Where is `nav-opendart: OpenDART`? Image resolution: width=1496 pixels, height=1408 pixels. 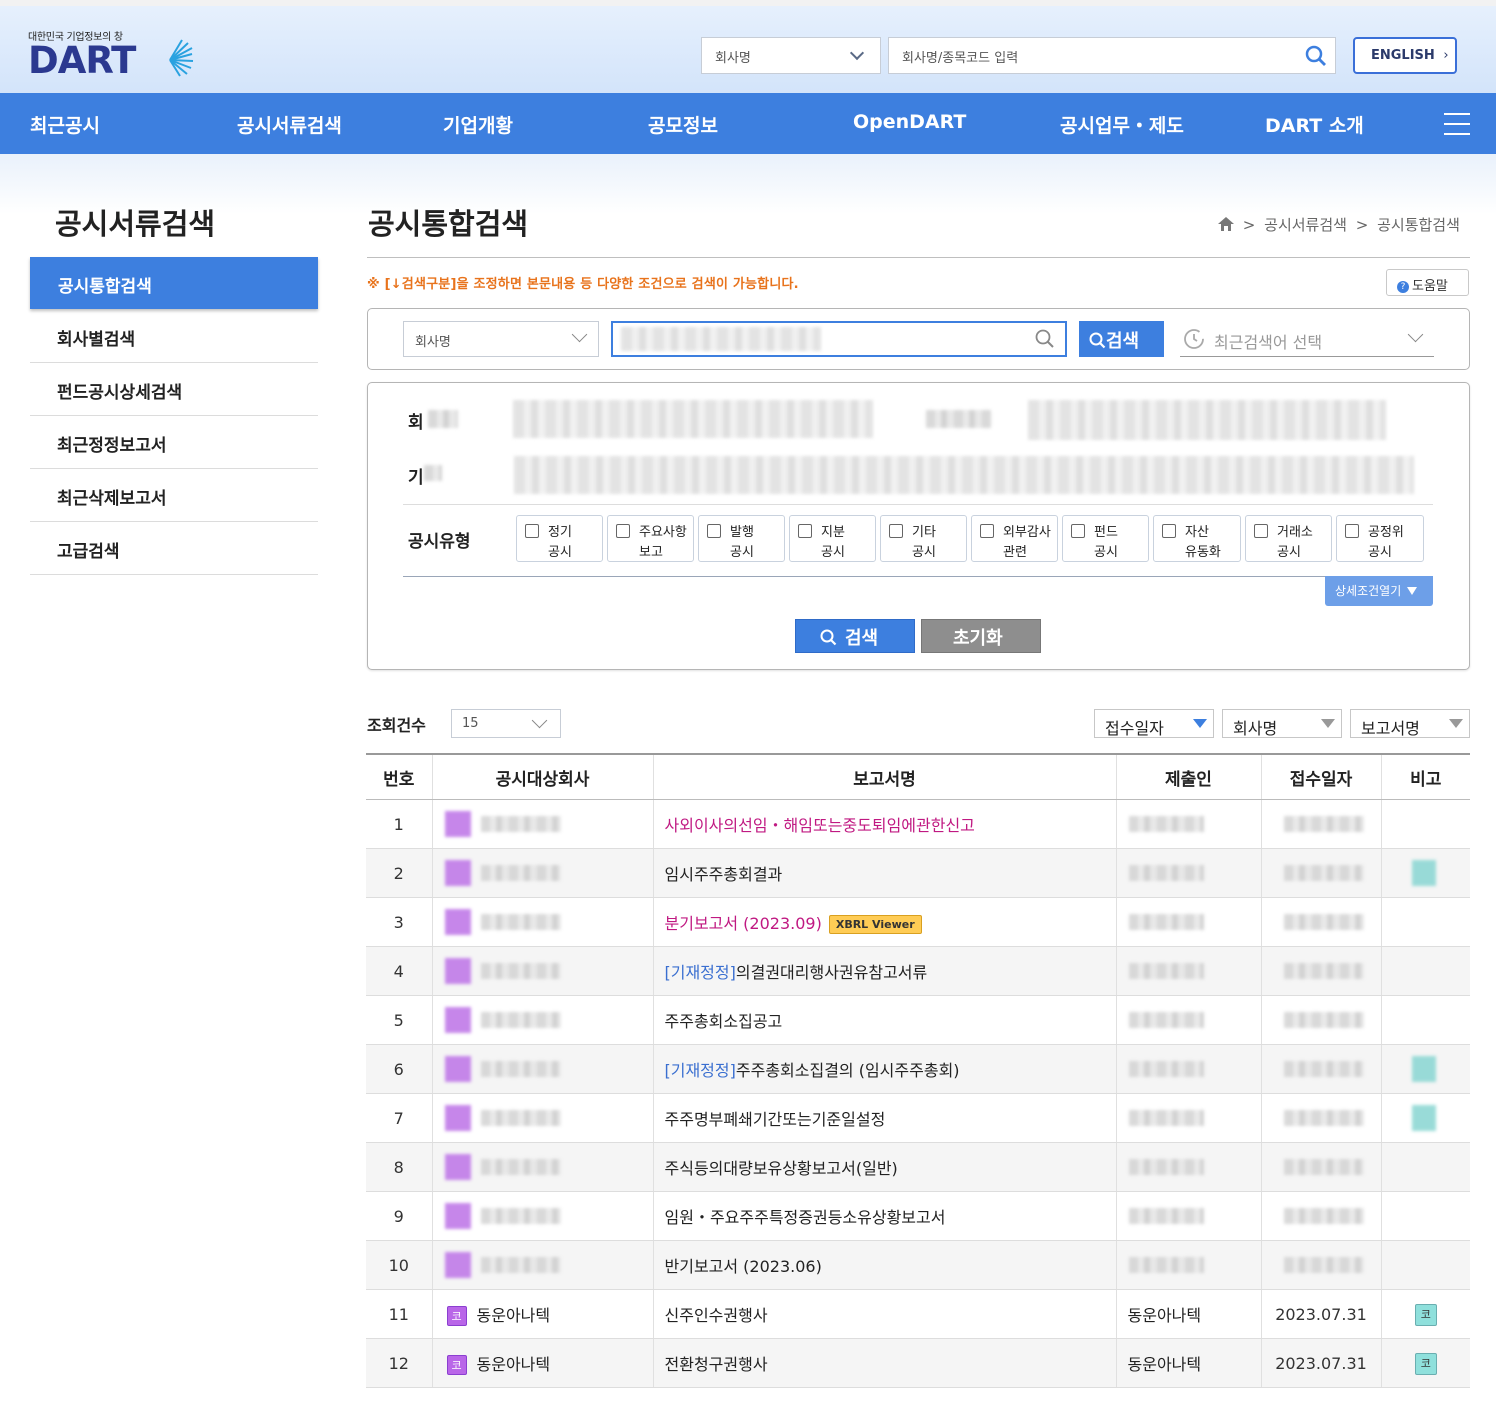 nav-opendart: OpenDART is located at coordinates (909, 122).